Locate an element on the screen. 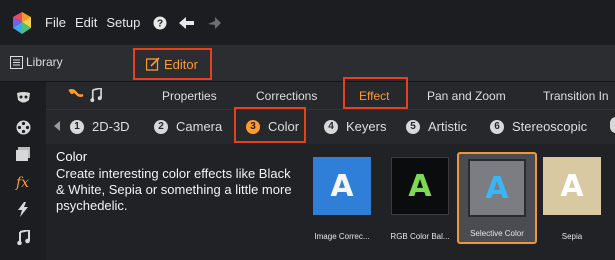 This screenshot has height=260, width=615. subtab-number: 1 is located at coordinates (77, 126).